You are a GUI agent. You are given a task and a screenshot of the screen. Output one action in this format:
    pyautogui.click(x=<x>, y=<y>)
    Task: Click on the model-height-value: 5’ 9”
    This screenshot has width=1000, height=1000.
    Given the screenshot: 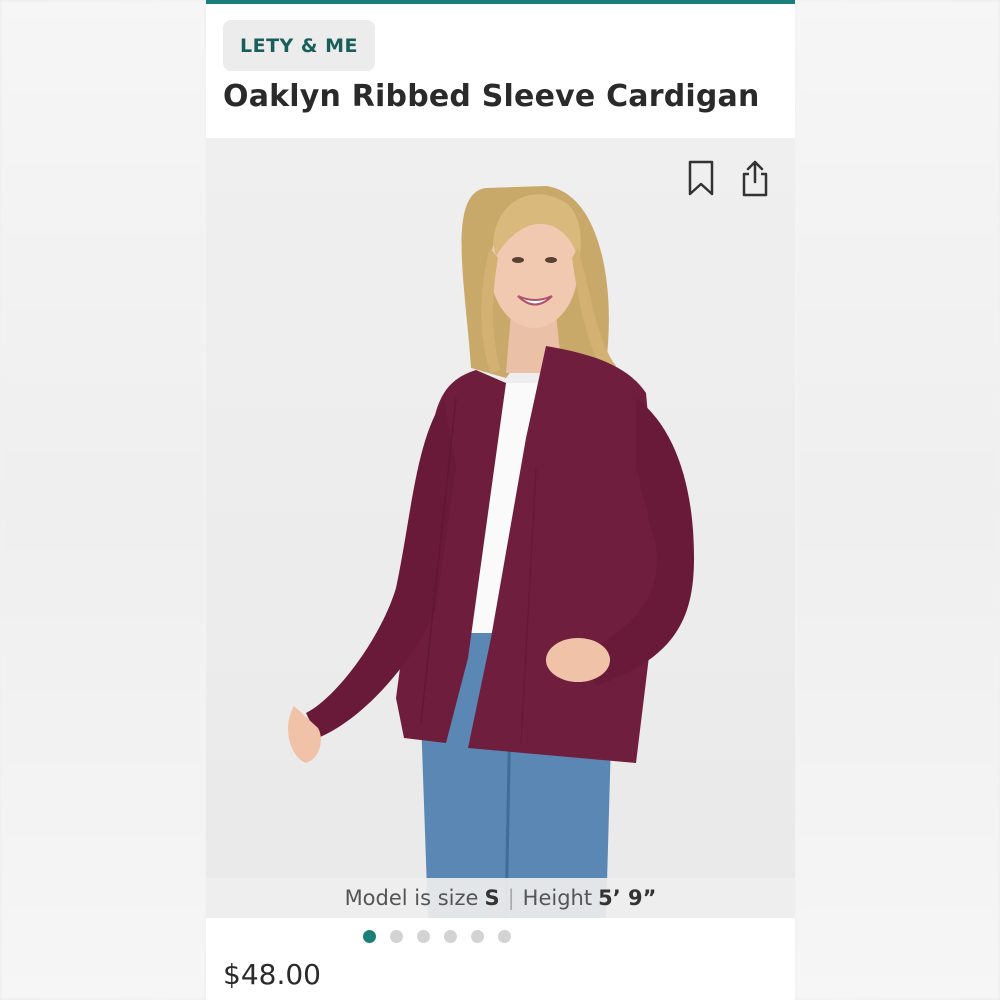 What is the action you would take?
    pyautogui.click(x=627, y=898)
    